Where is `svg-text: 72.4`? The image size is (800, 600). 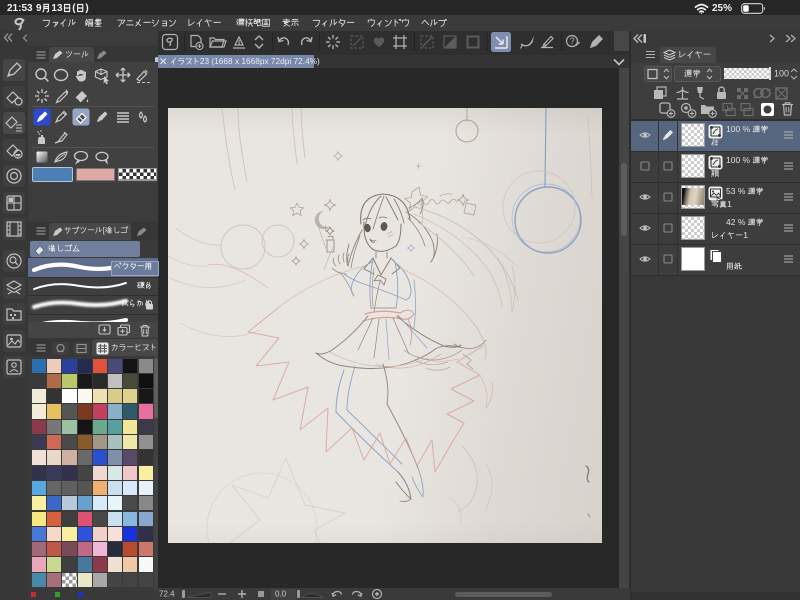
svg-text: 72.4 is located at coordinates (167, 593).